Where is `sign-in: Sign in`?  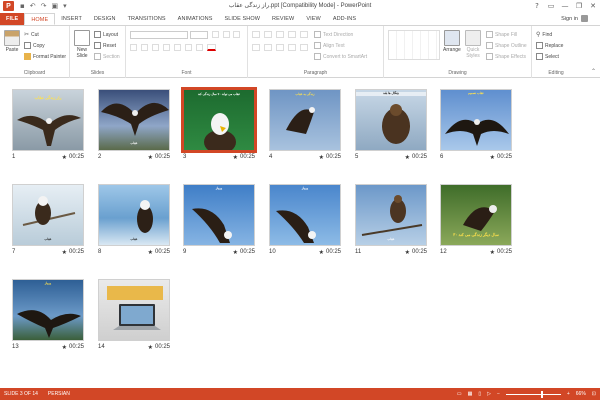 sign-in: Sign in is located at coordinates (574, 18).